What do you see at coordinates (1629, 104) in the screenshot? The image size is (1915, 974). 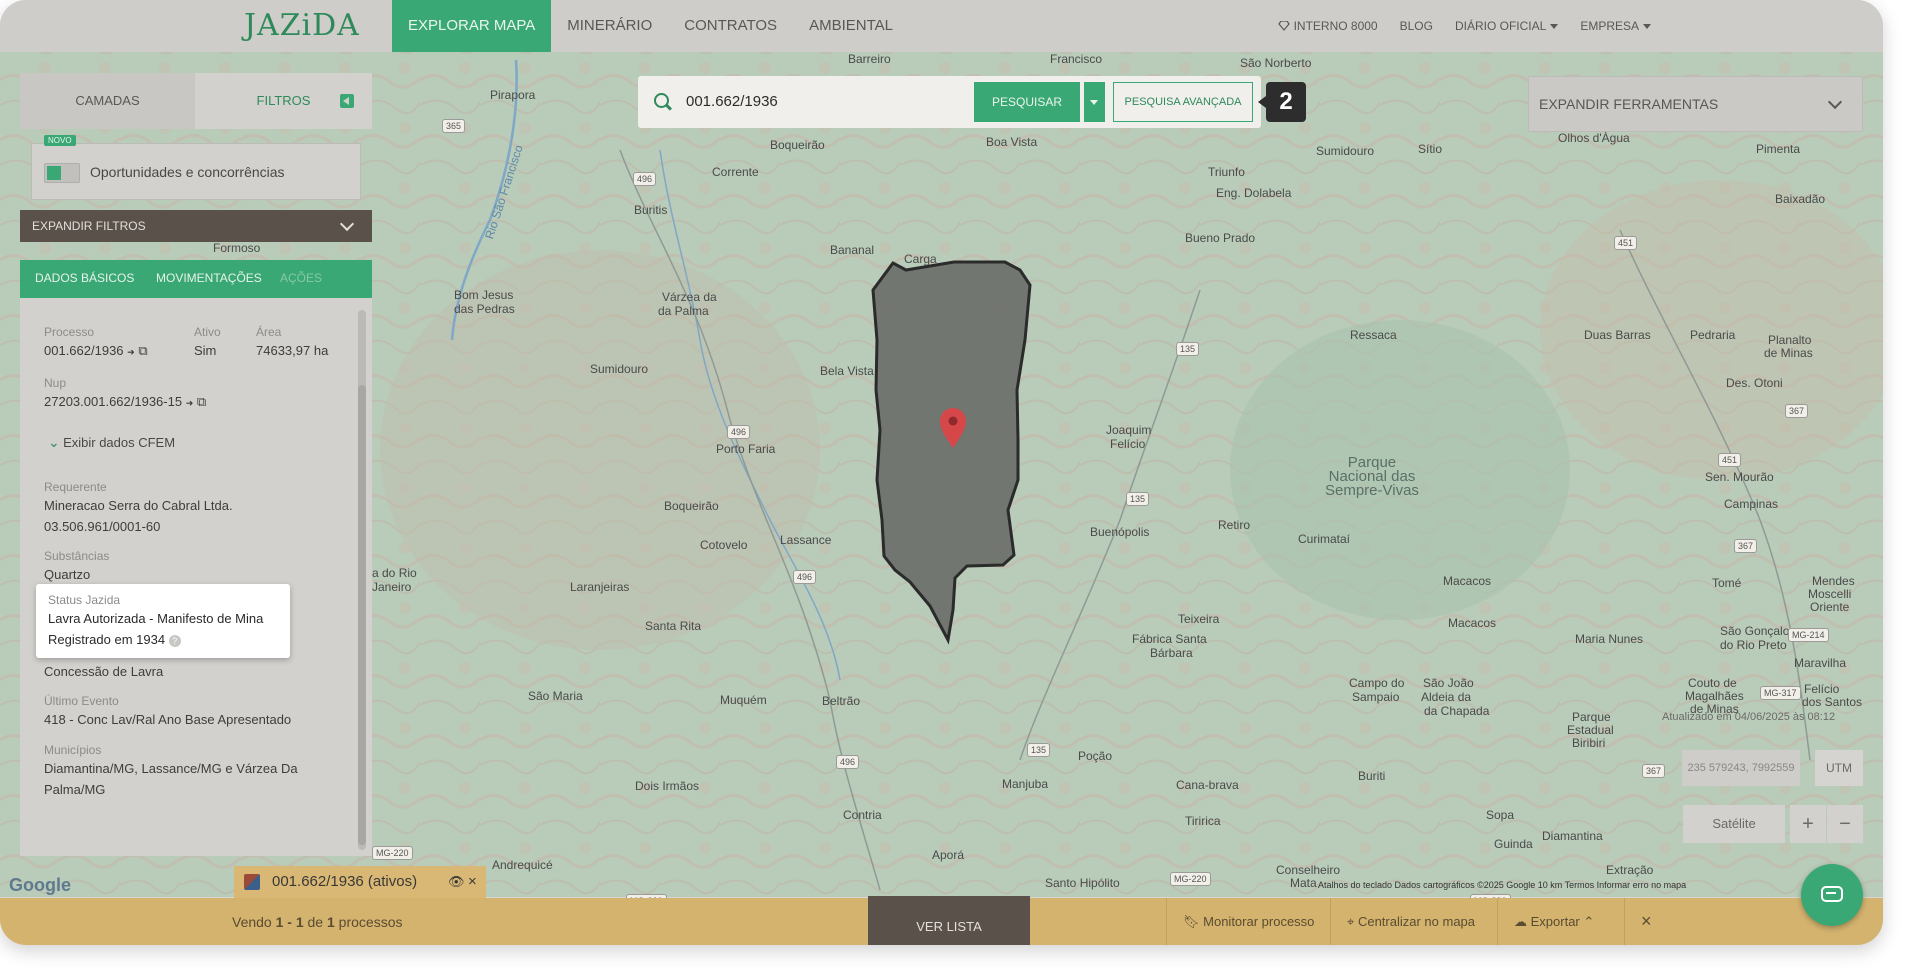 I see `expand-tools-label: EXPANDIR FERRAMENTAS` at bounding box center [1629, 104].